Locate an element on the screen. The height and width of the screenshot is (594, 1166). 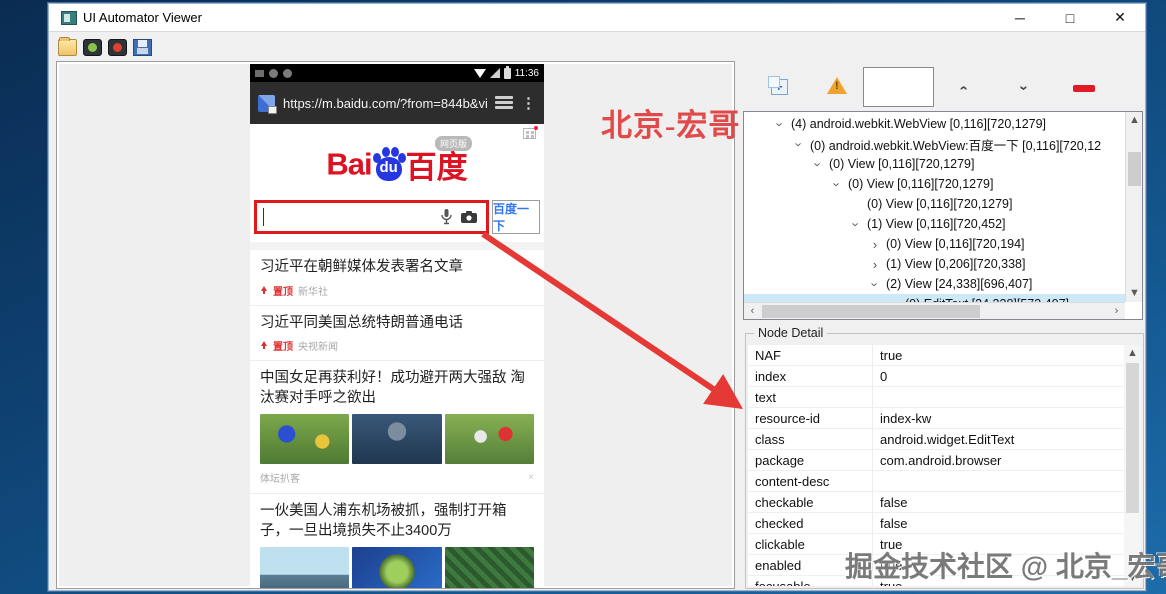
close-button: ✕ is located at coordinates (1120, 17).